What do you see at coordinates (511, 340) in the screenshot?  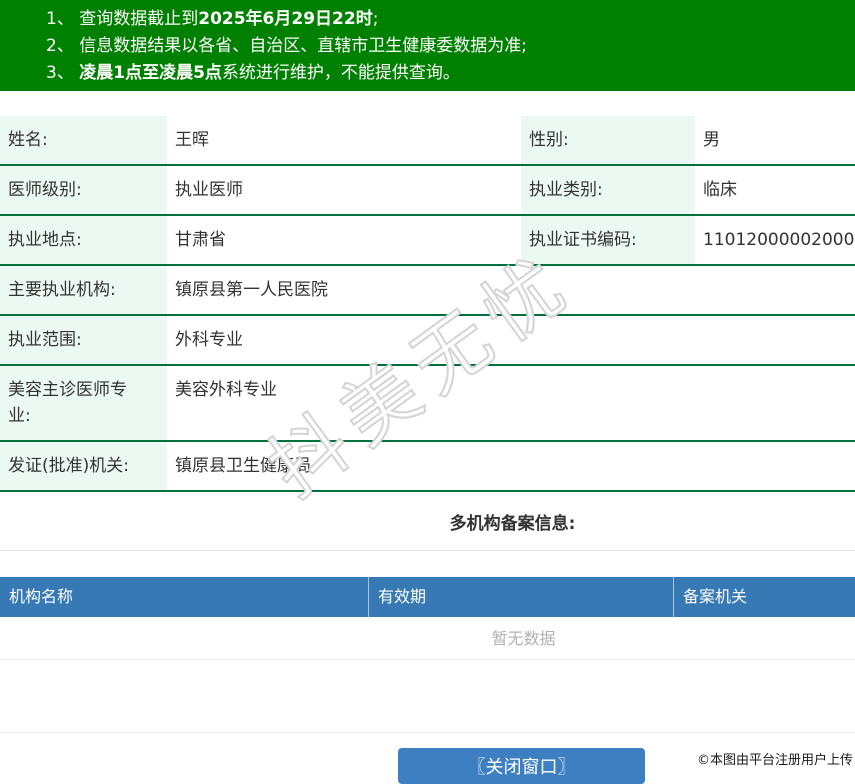 I see `field-value-practice-scope: 外科专业` at bounding box center [511, 340].